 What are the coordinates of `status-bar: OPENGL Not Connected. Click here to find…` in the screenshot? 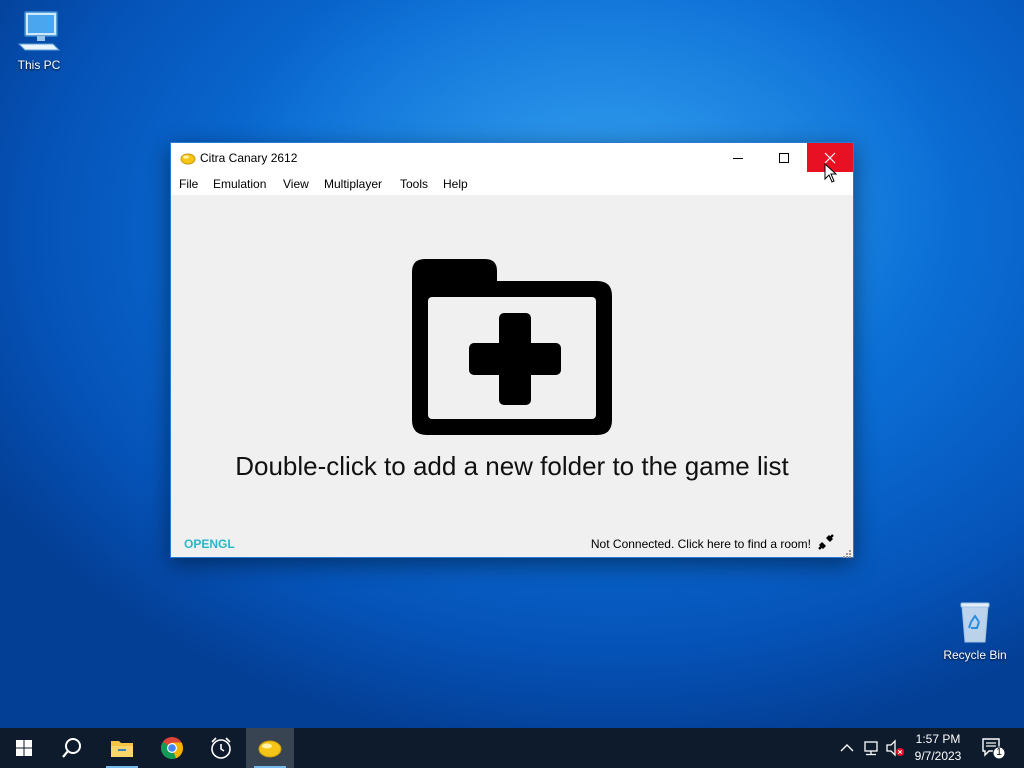 It's located at (512, 545).